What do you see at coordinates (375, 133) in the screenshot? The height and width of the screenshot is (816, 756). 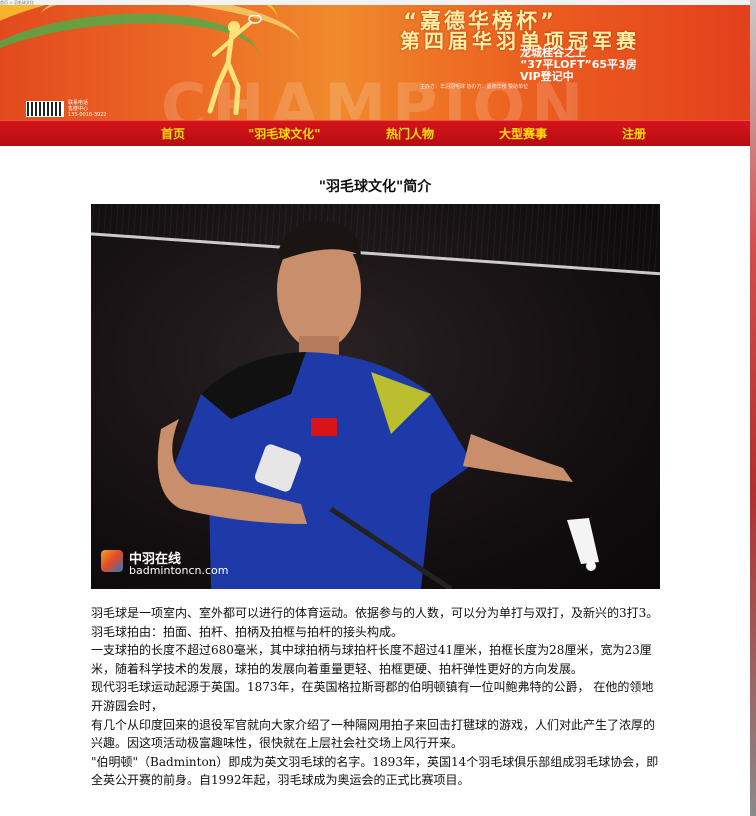 I see `main-nav: 首页 "羽毛球文化" 热门人物 大型赛事 注册` at bounding box center [375, 133].